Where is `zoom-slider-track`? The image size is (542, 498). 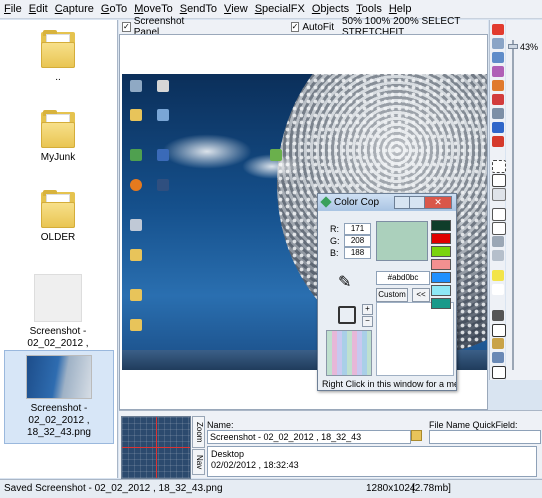 zoom-slider-track is located at coordinates (513, 205).